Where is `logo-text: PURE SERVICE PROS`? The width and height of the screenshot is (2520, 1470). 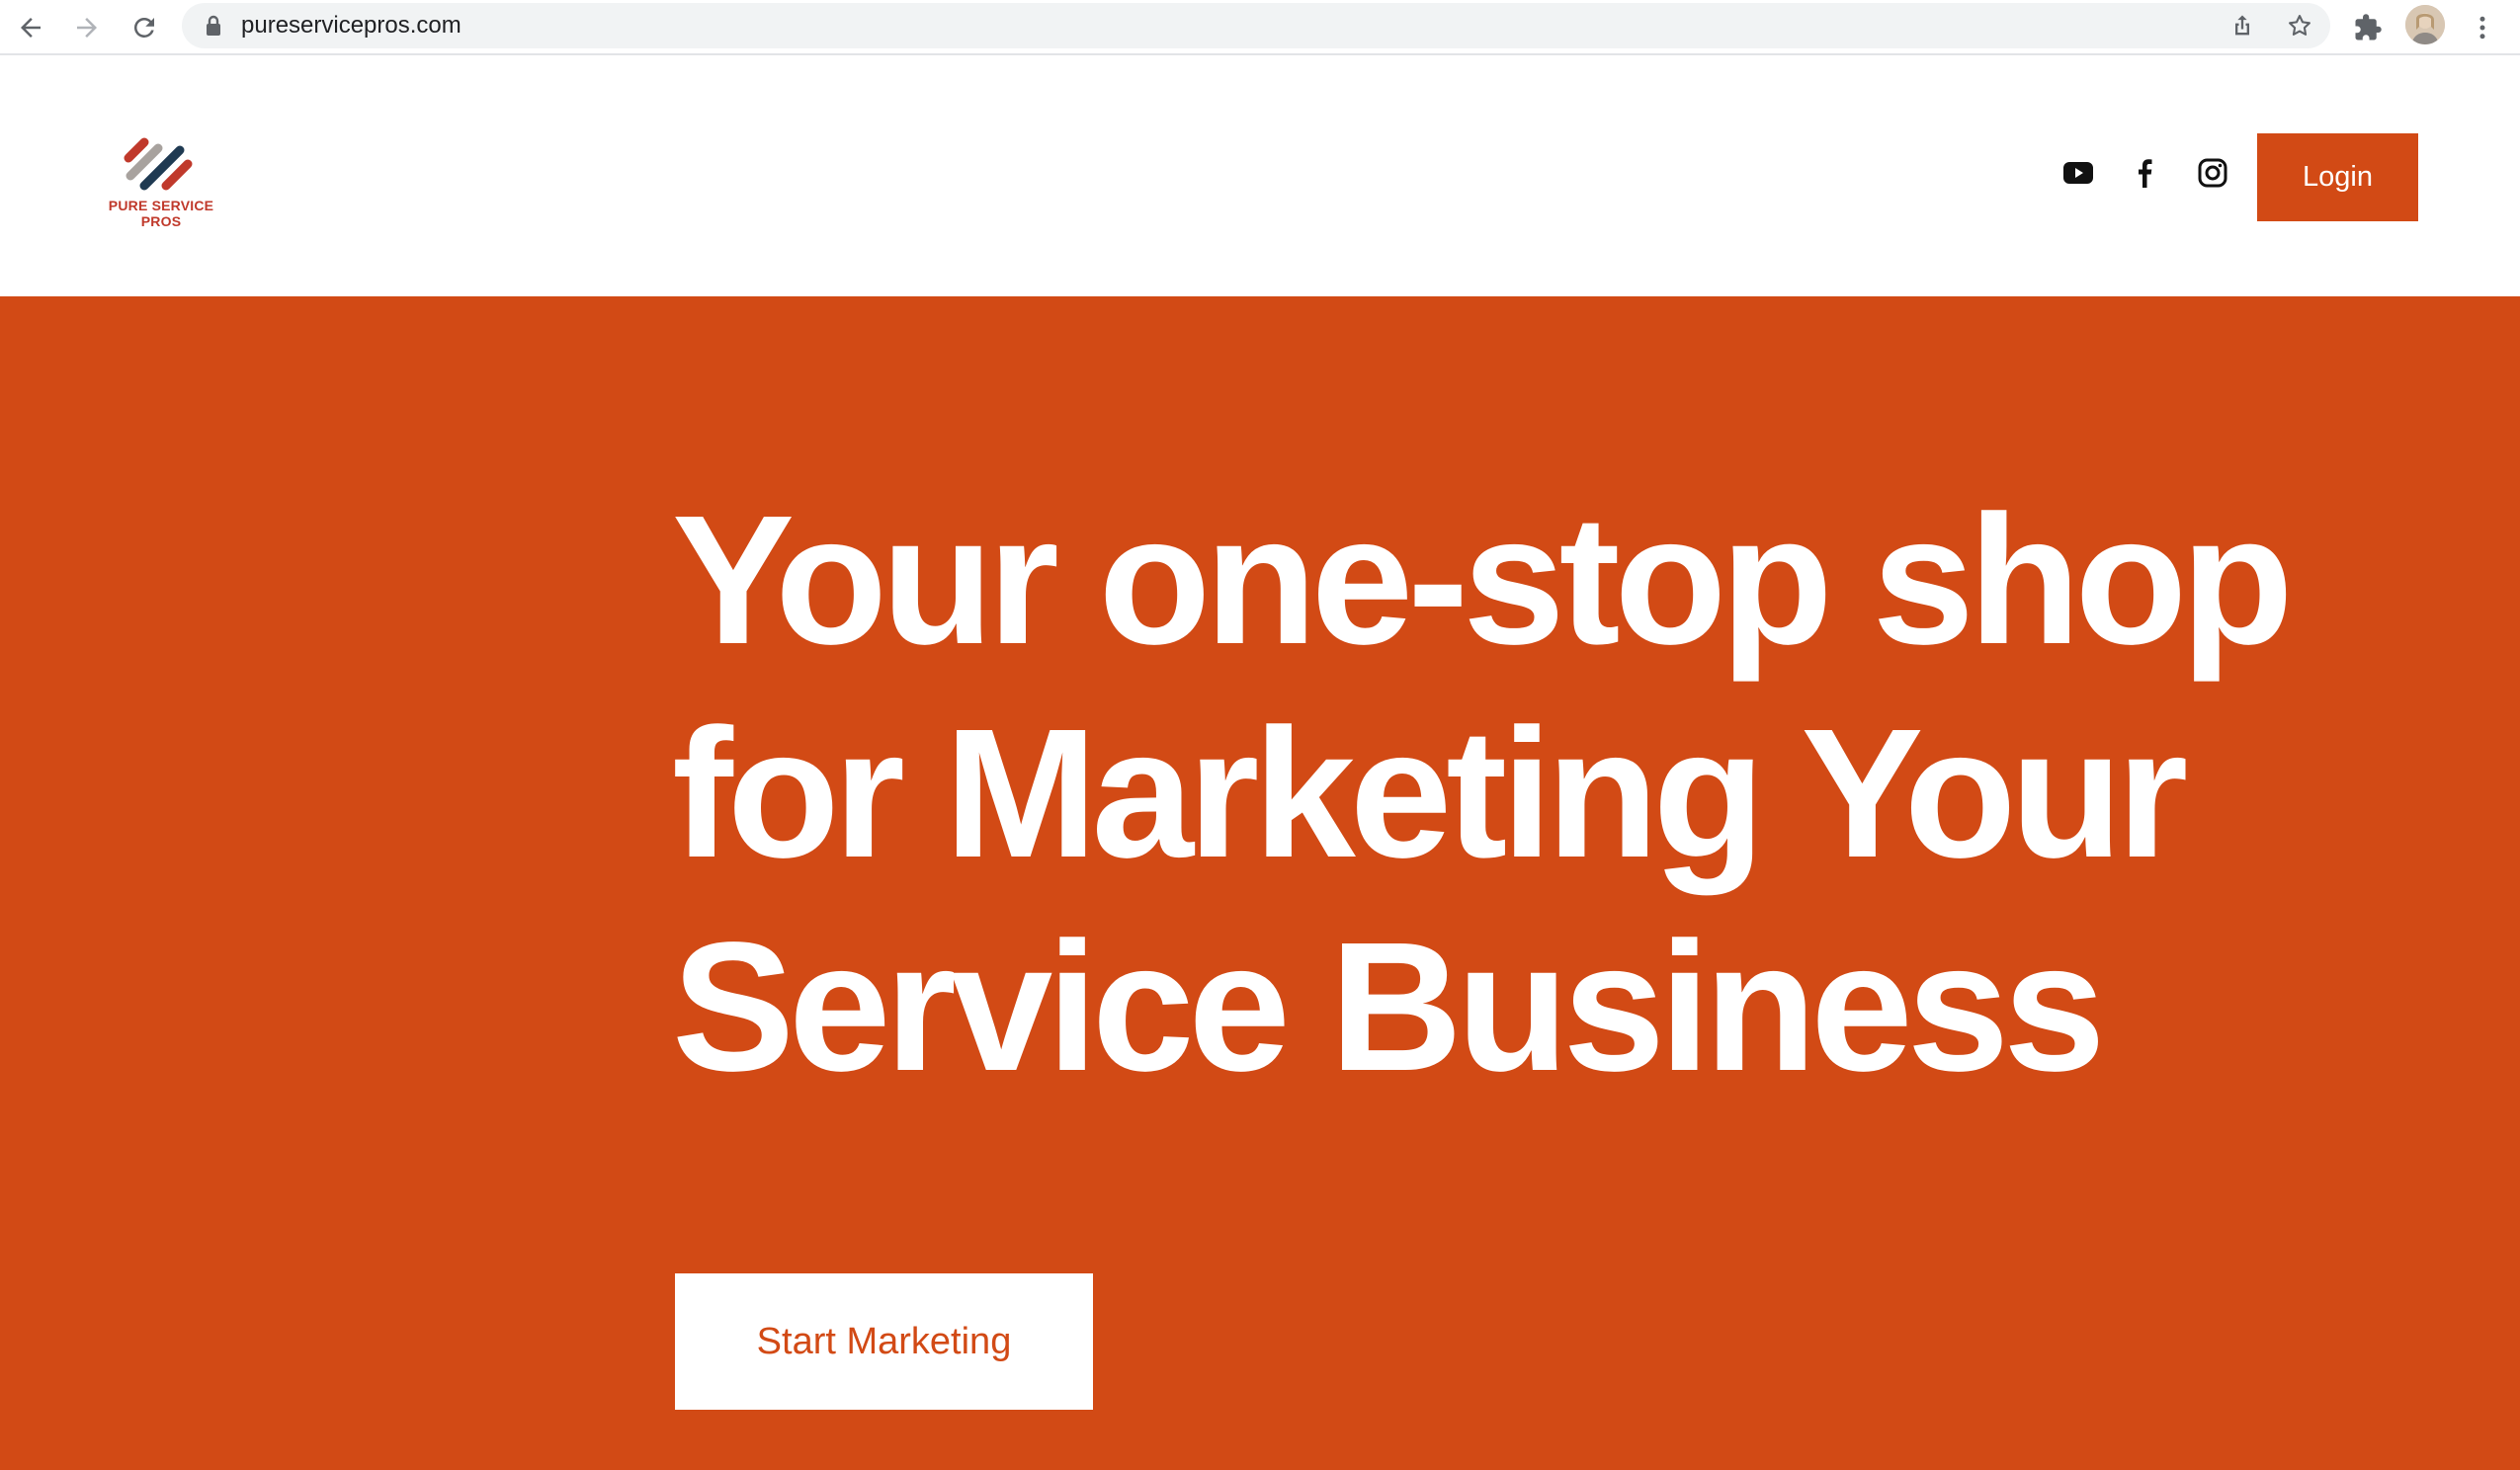 logo-text: PURE SERVICE PROS is located at coordinates (161, 213).